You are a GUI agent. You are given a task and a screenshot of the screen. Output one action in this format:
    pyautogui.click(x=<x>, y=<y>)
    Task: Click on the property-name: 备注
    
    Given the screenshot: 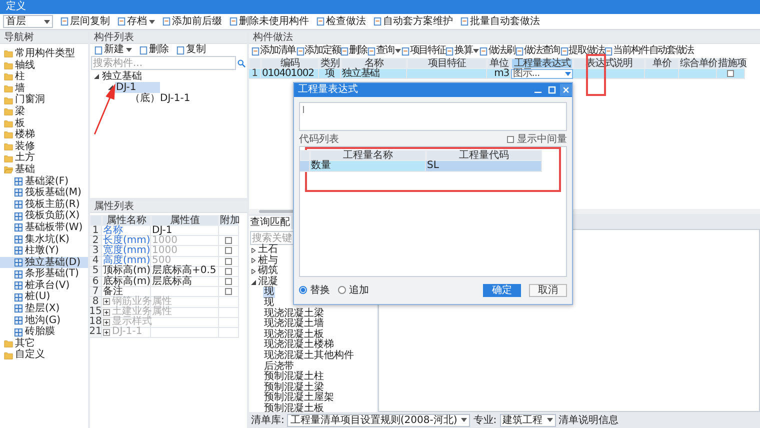 What is the action you would take?
    pyautogui.click(x=126, y=292)
    